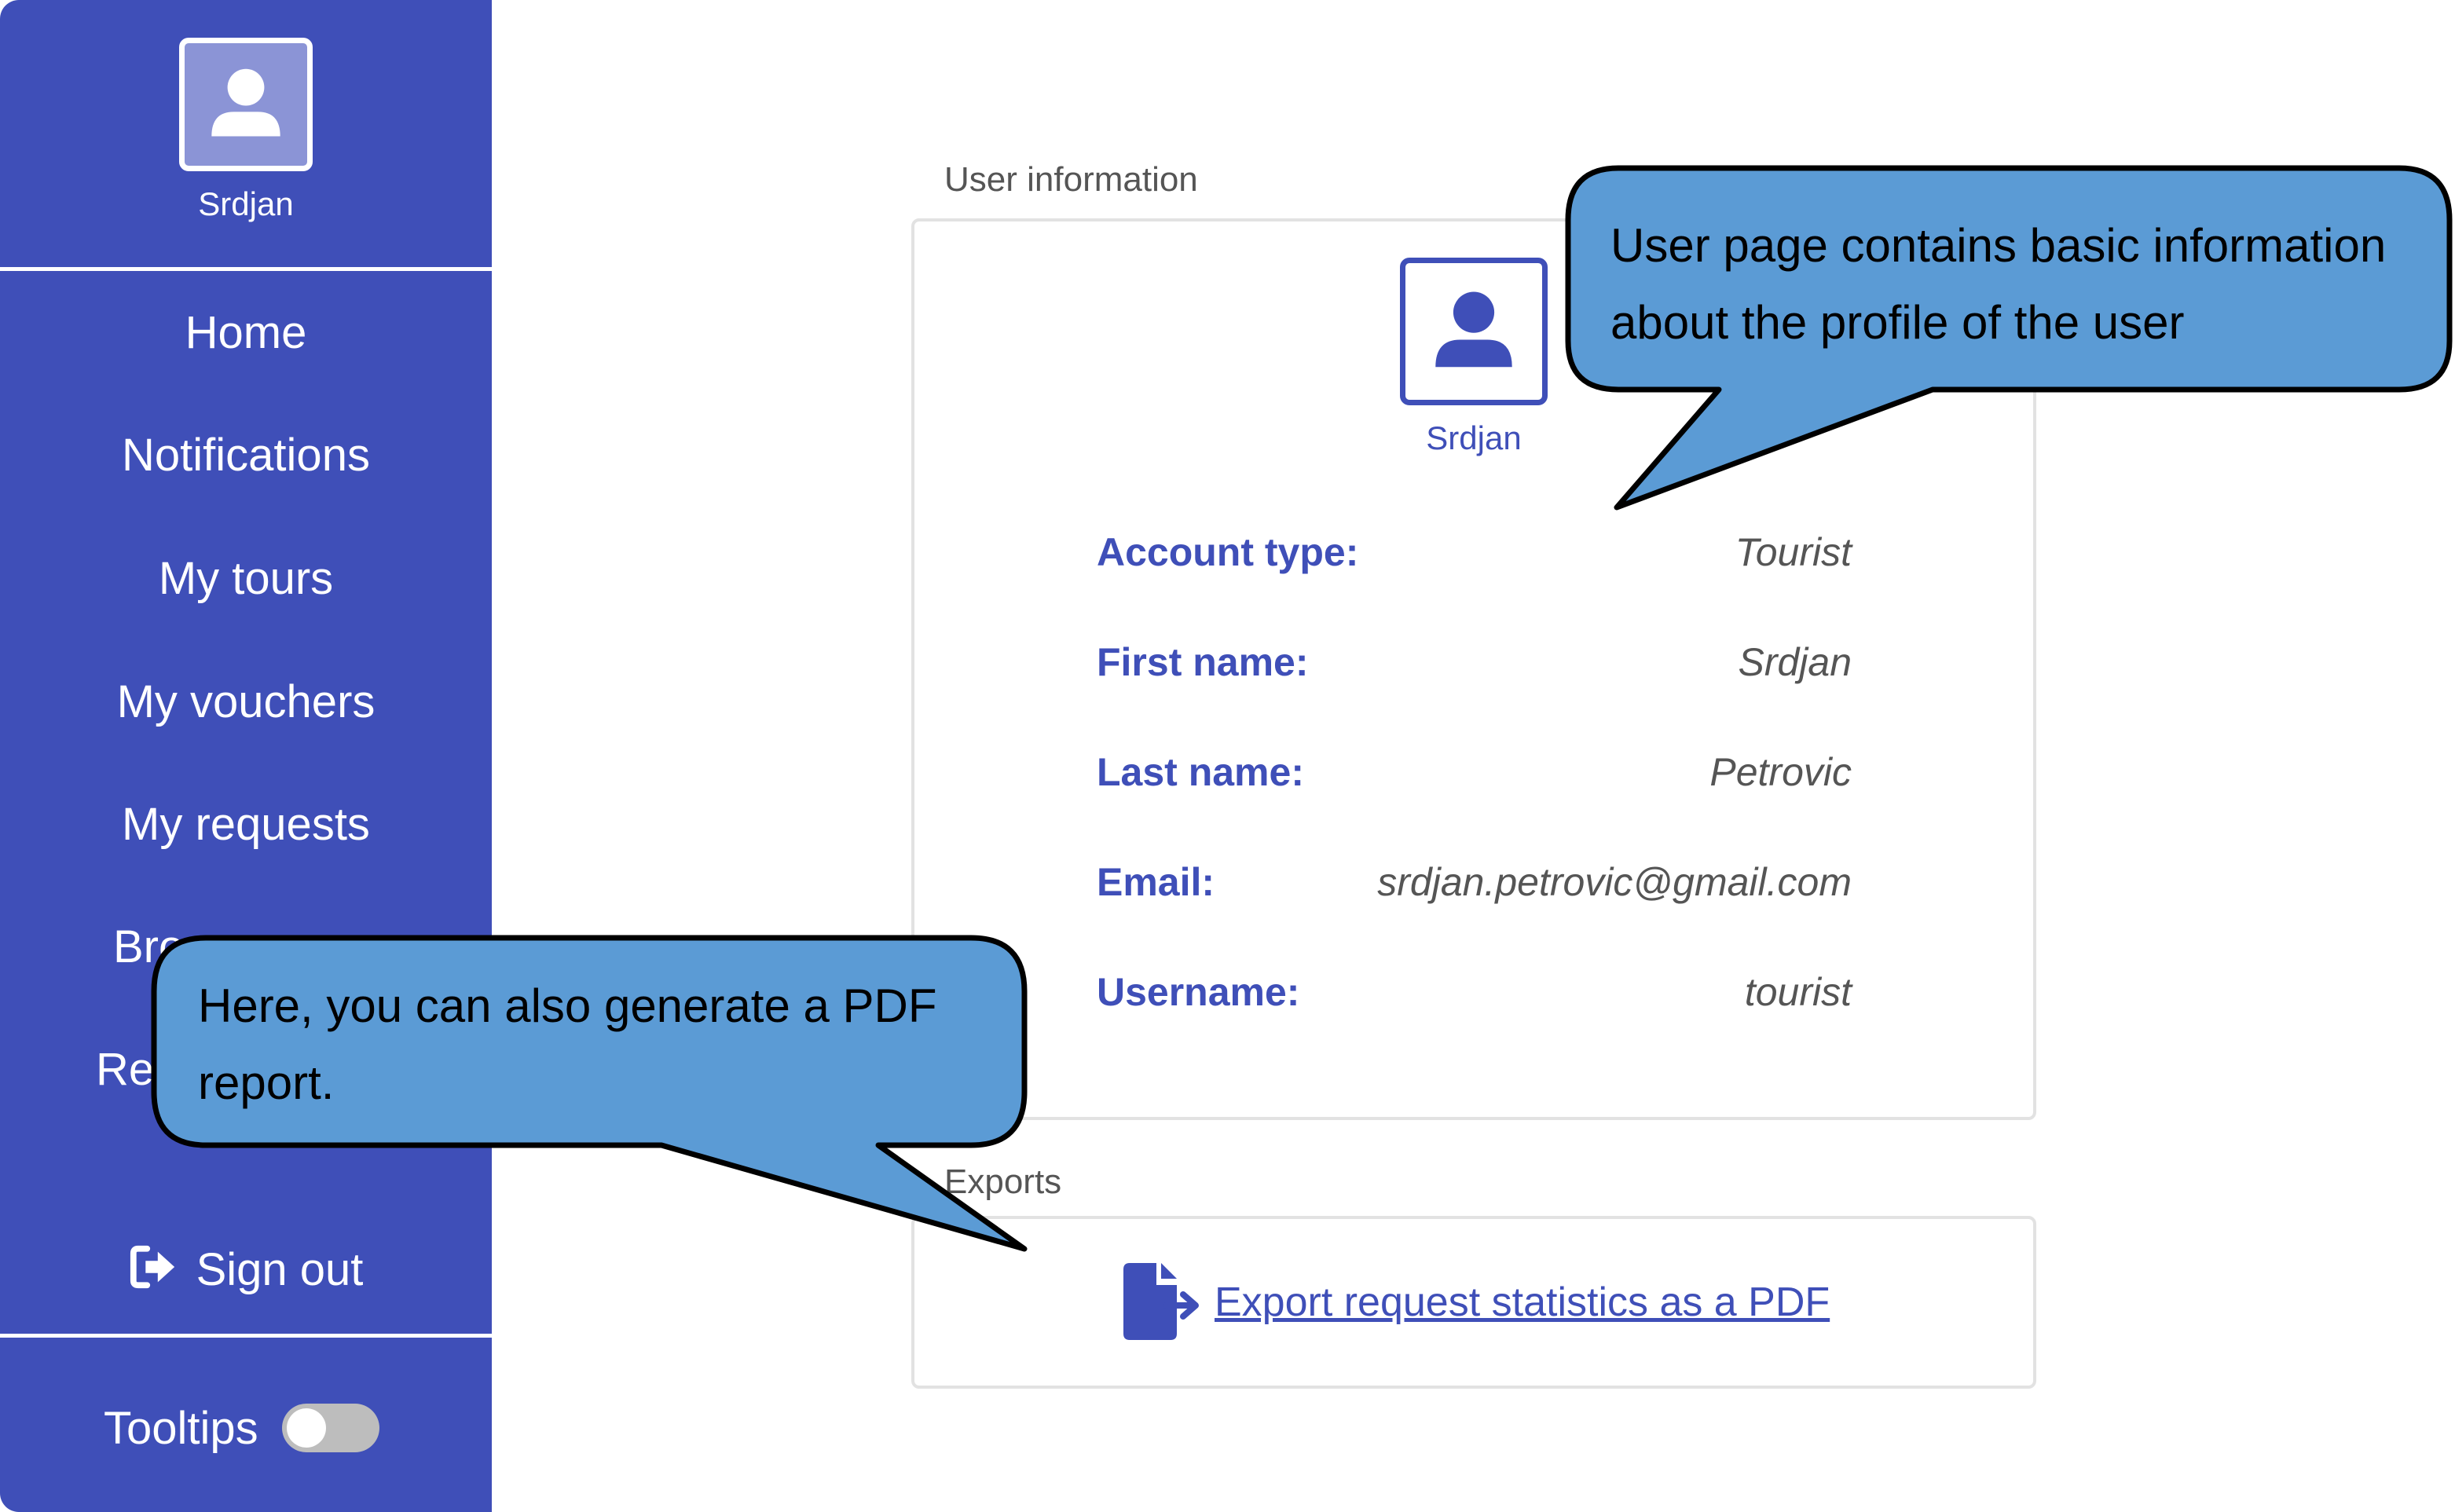  I want to click on file-export-icon, so click(1161, 1301).